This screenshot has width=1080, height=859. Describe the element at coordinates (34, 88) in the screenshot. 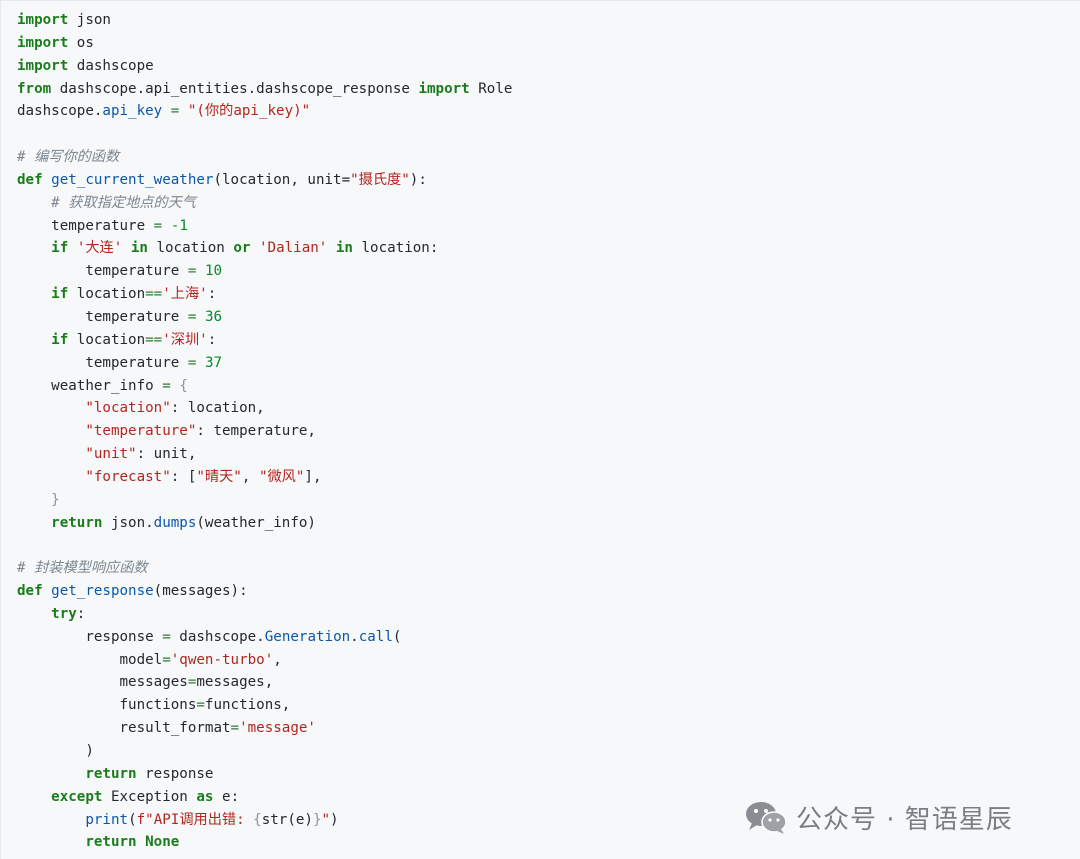

I see `code-keyword: from` at that location.